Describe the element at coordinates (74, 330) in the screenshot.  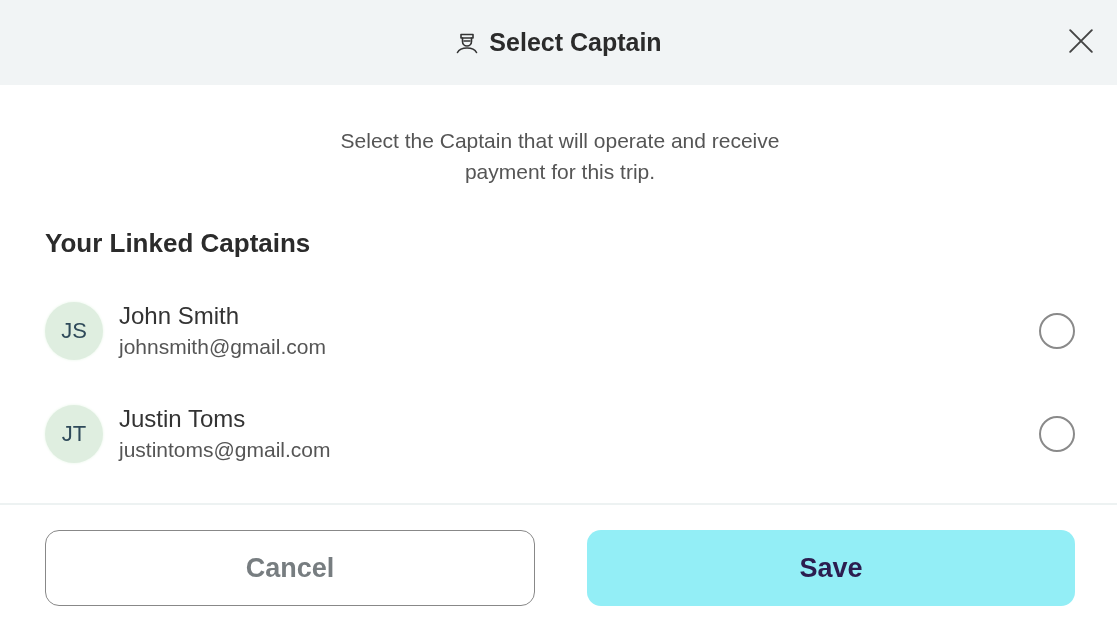
I see `initials-avatar: JS` at that location.